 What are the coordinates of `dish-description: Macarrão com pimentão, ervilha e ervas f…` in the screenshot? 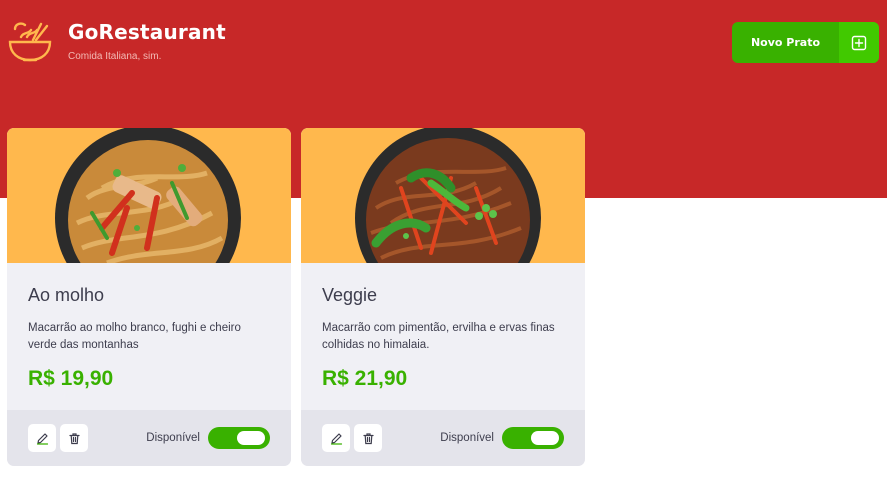 It's located at (438, 336).